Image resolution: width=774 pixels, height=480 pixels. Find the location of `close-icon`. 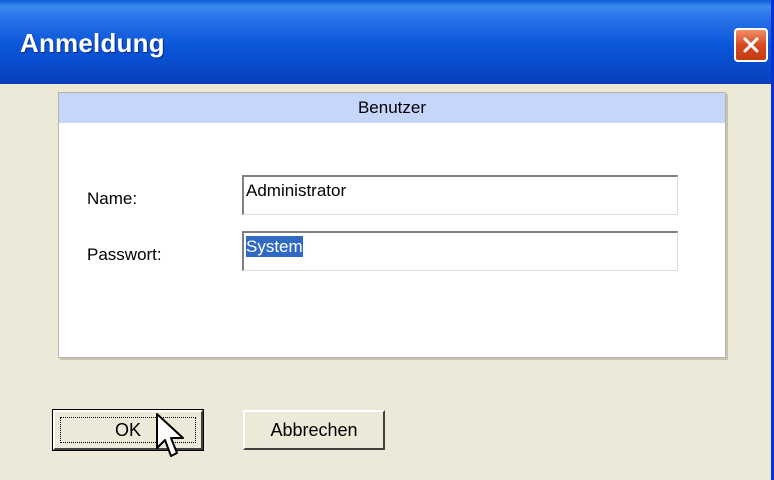

close-icon is located at coordinates (751, 45).